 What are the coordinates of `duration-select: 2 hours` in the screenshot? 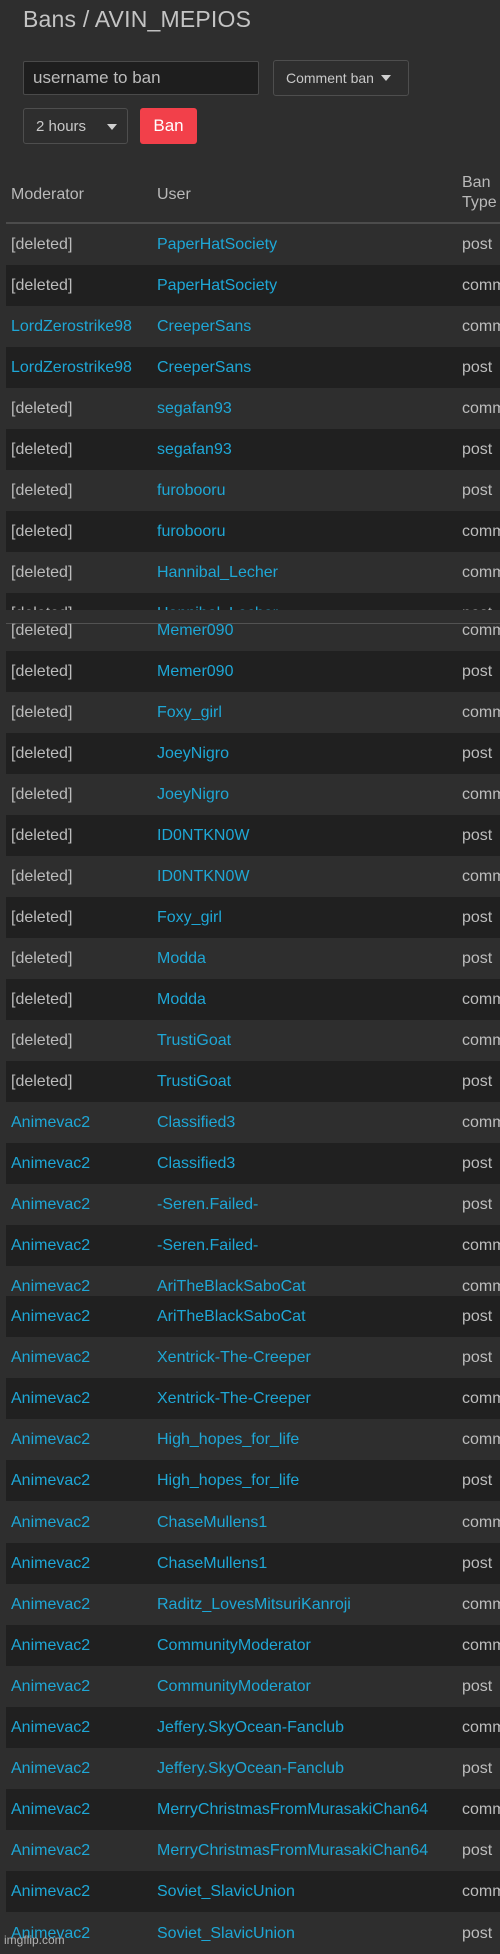 It's located at (75, 126).